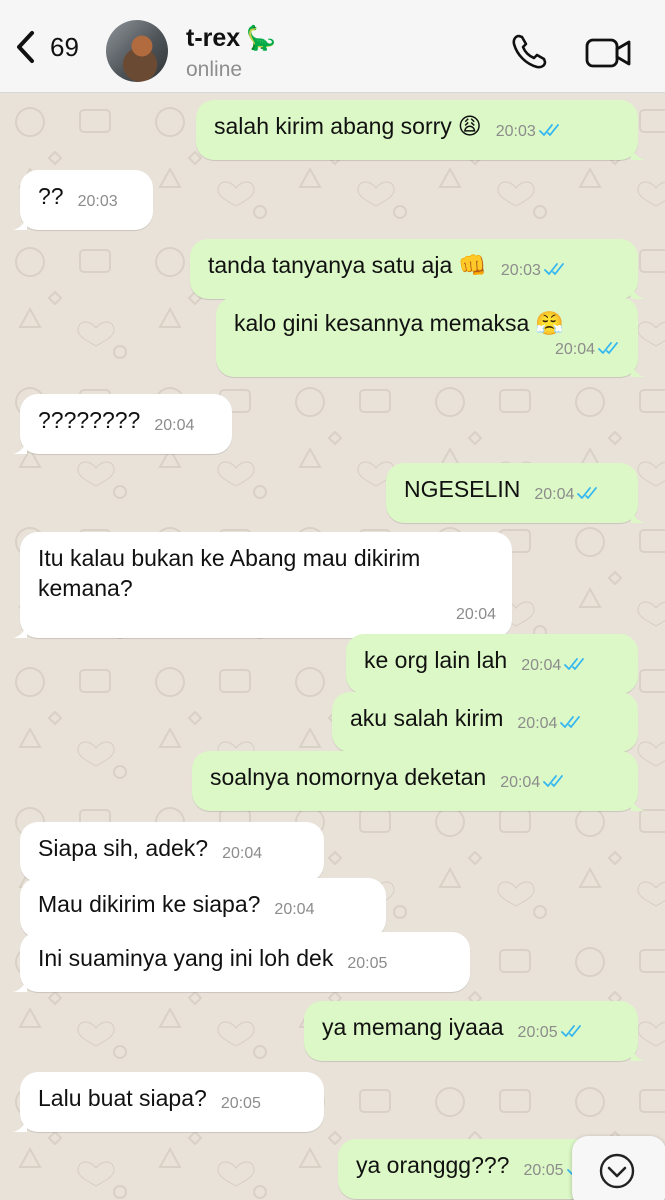 This screenshot has height=1200, width=665. I want to click on message-bubble: salah kirim abang sorry 😩 20:03, so click(420, 130).